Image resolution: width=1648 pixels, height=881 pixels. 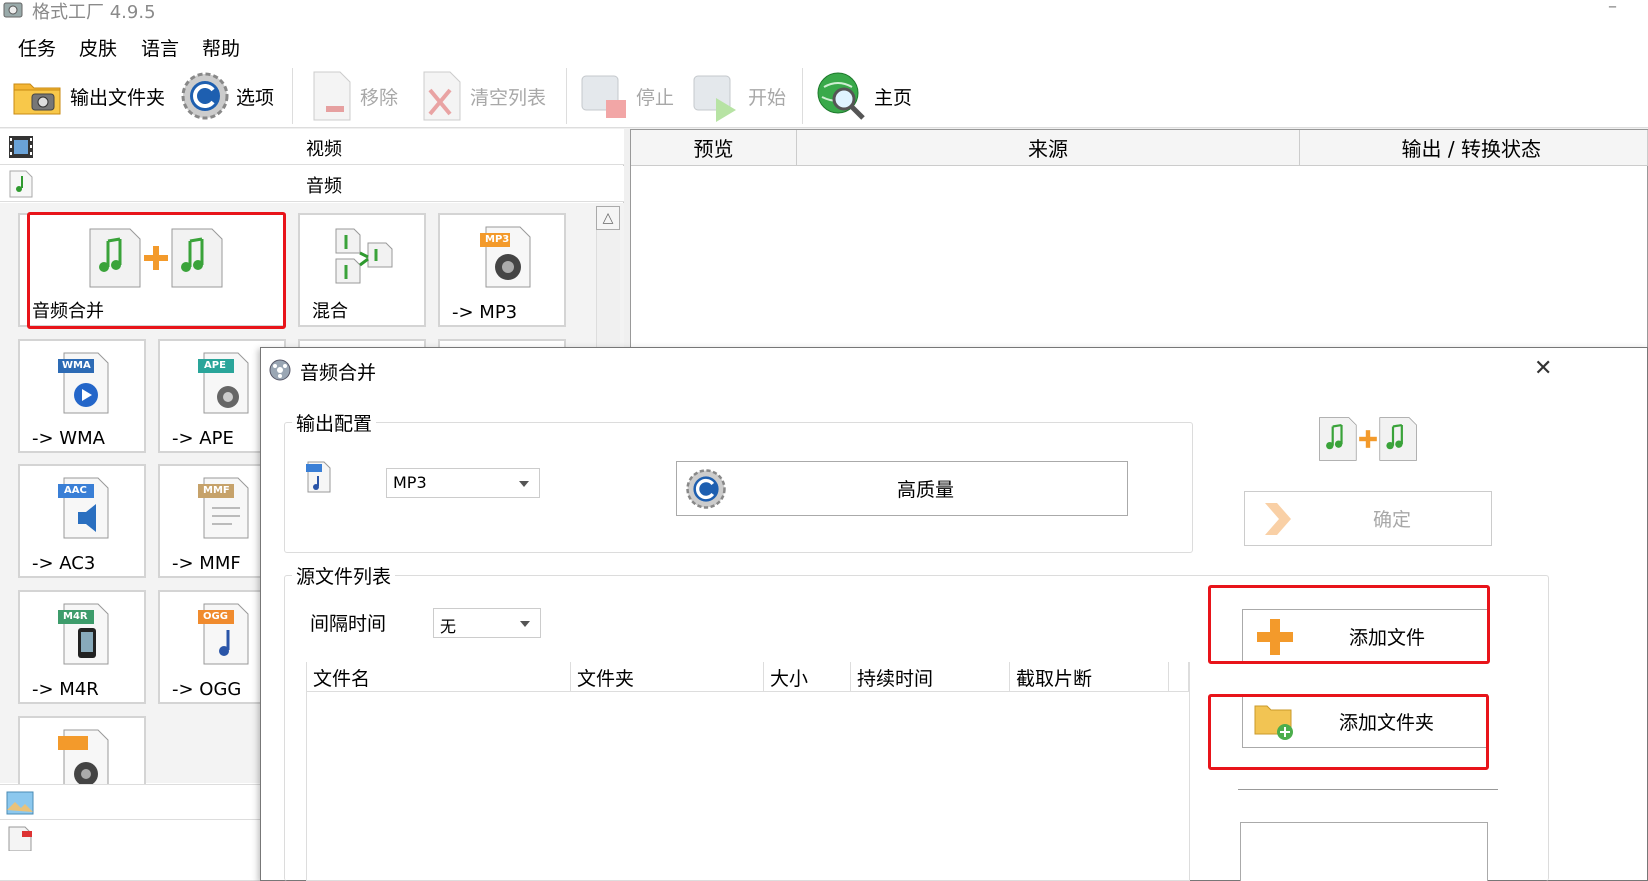 I want to click on category-audio-label: 音频, so click(x=324, y=186).